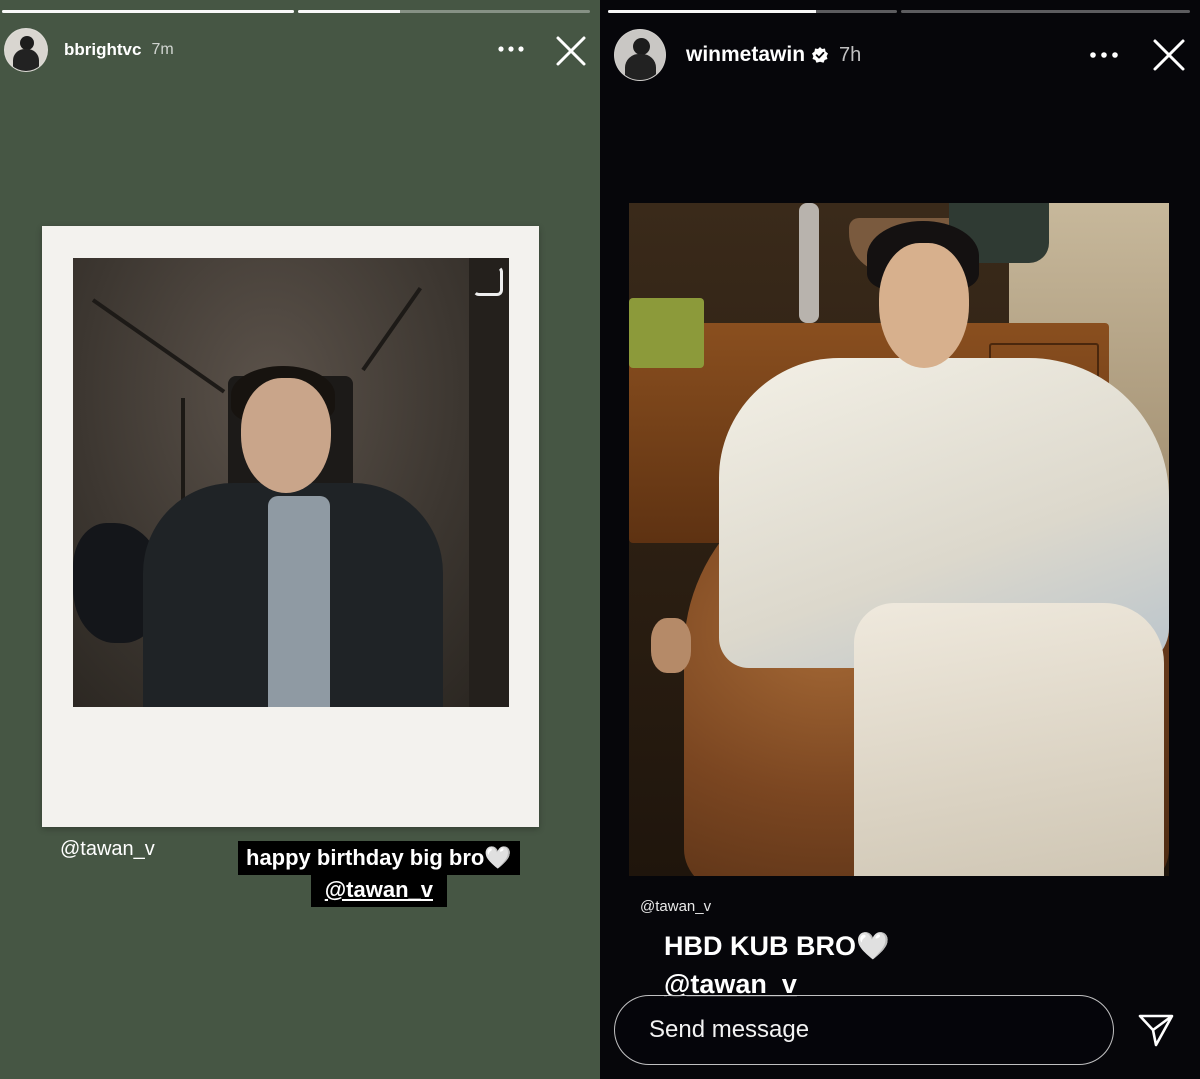 The width and height of the screenshot is (1200, 1079). Describe the element at coordinates (820, 55) in the screenshot. I see `verified-badge-icon` at that location.